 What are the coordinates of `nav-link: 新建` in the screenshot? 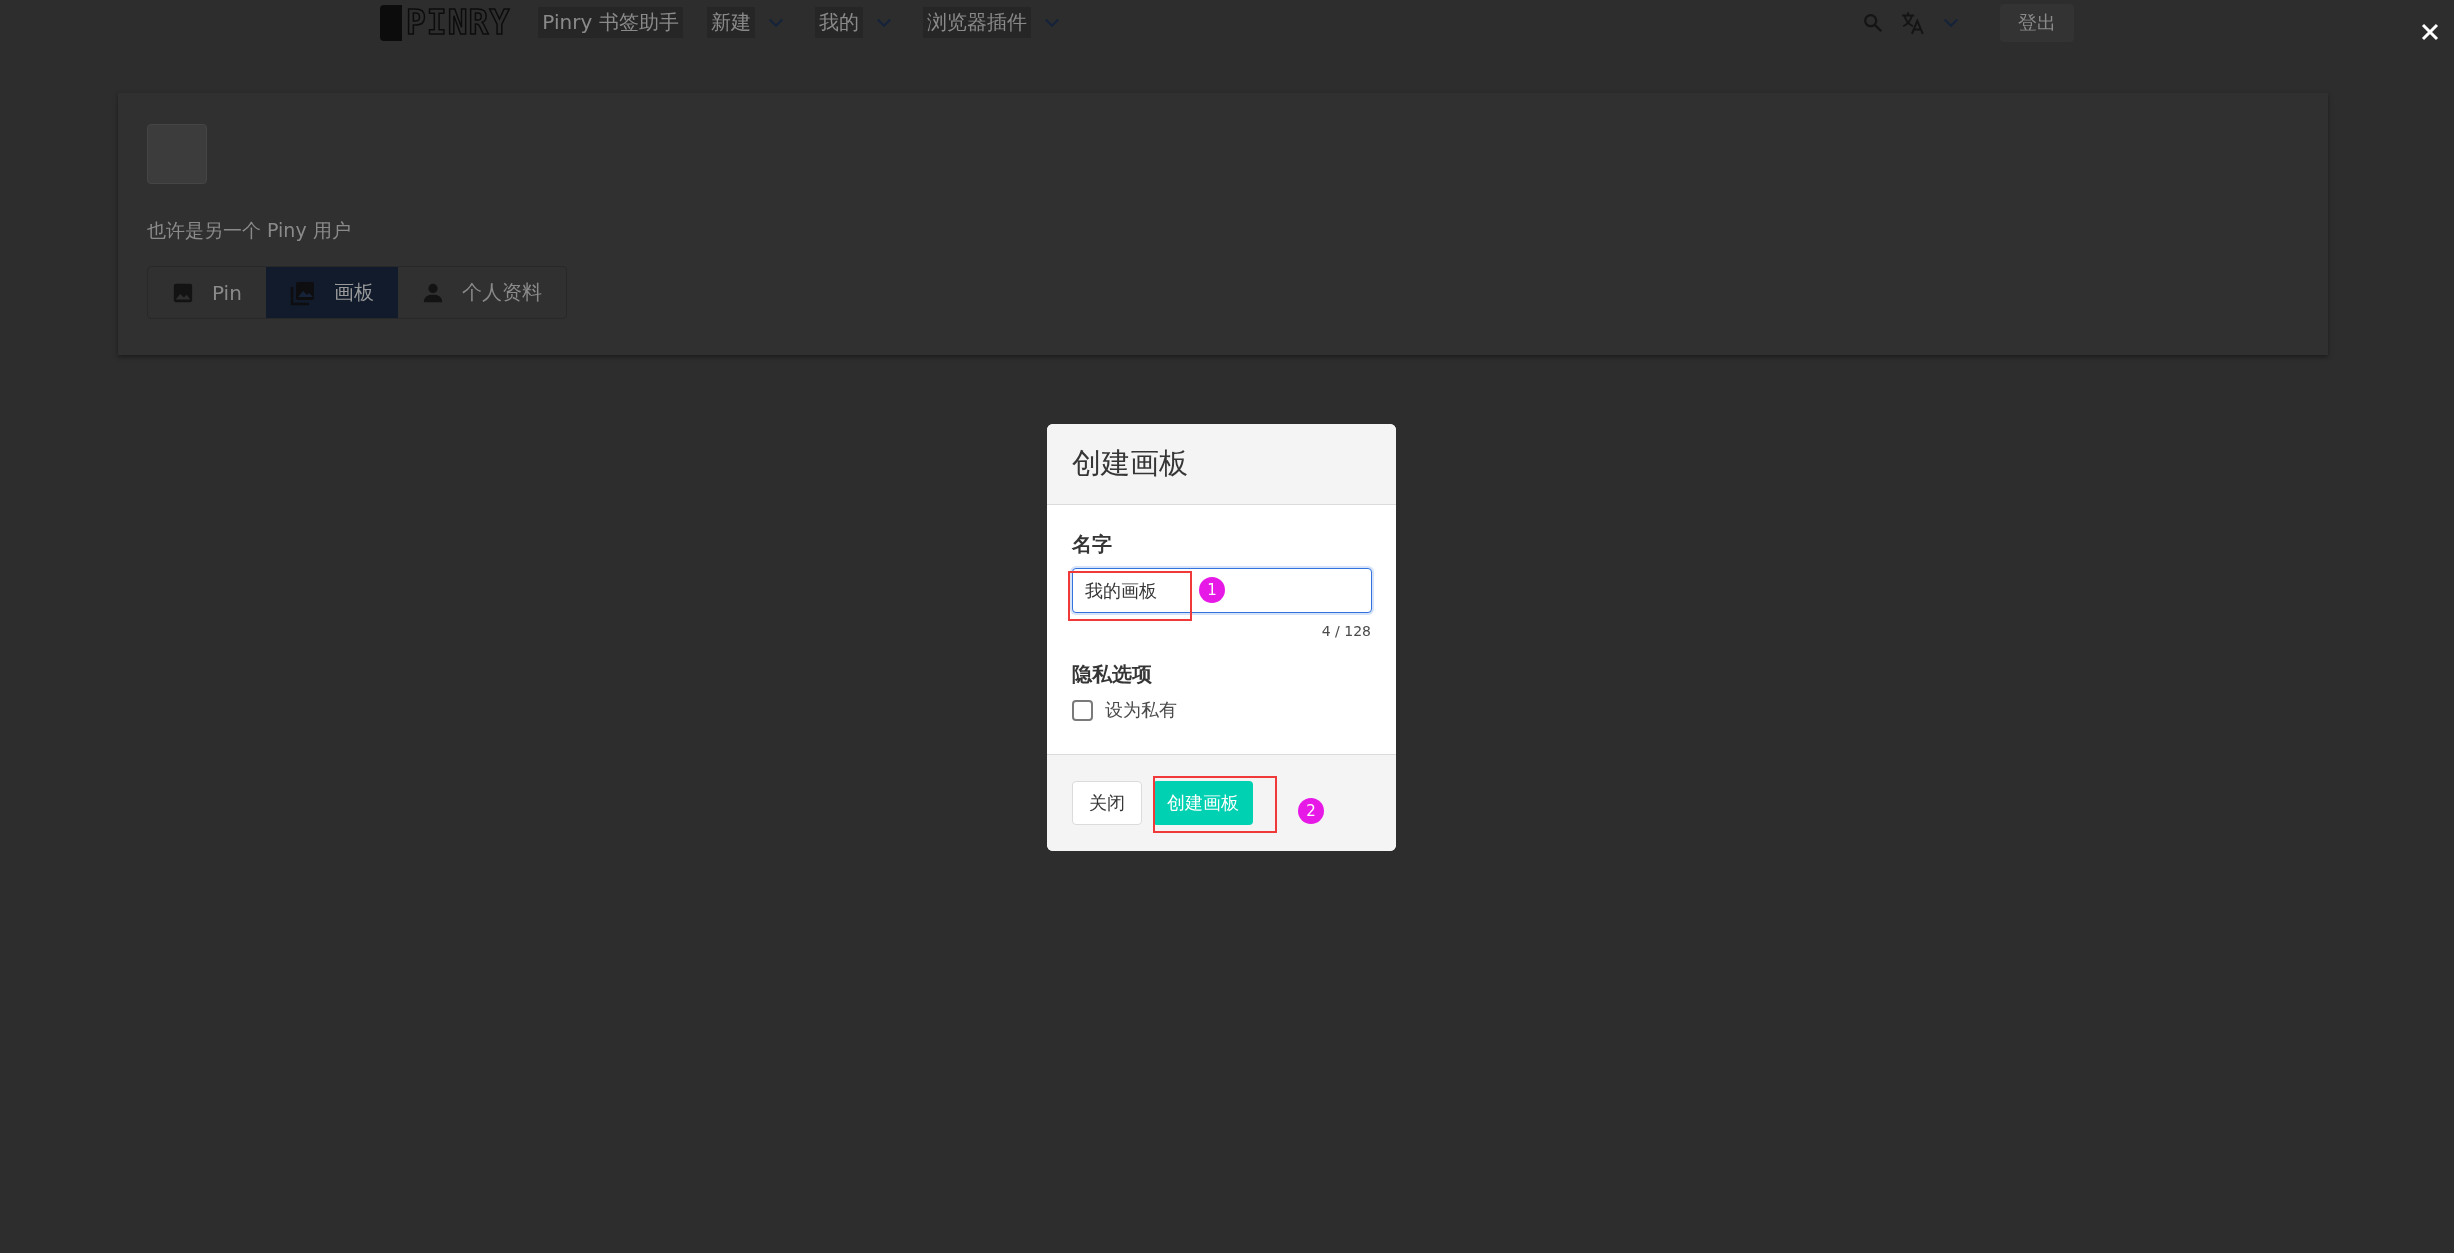 It's located at (730, 22).